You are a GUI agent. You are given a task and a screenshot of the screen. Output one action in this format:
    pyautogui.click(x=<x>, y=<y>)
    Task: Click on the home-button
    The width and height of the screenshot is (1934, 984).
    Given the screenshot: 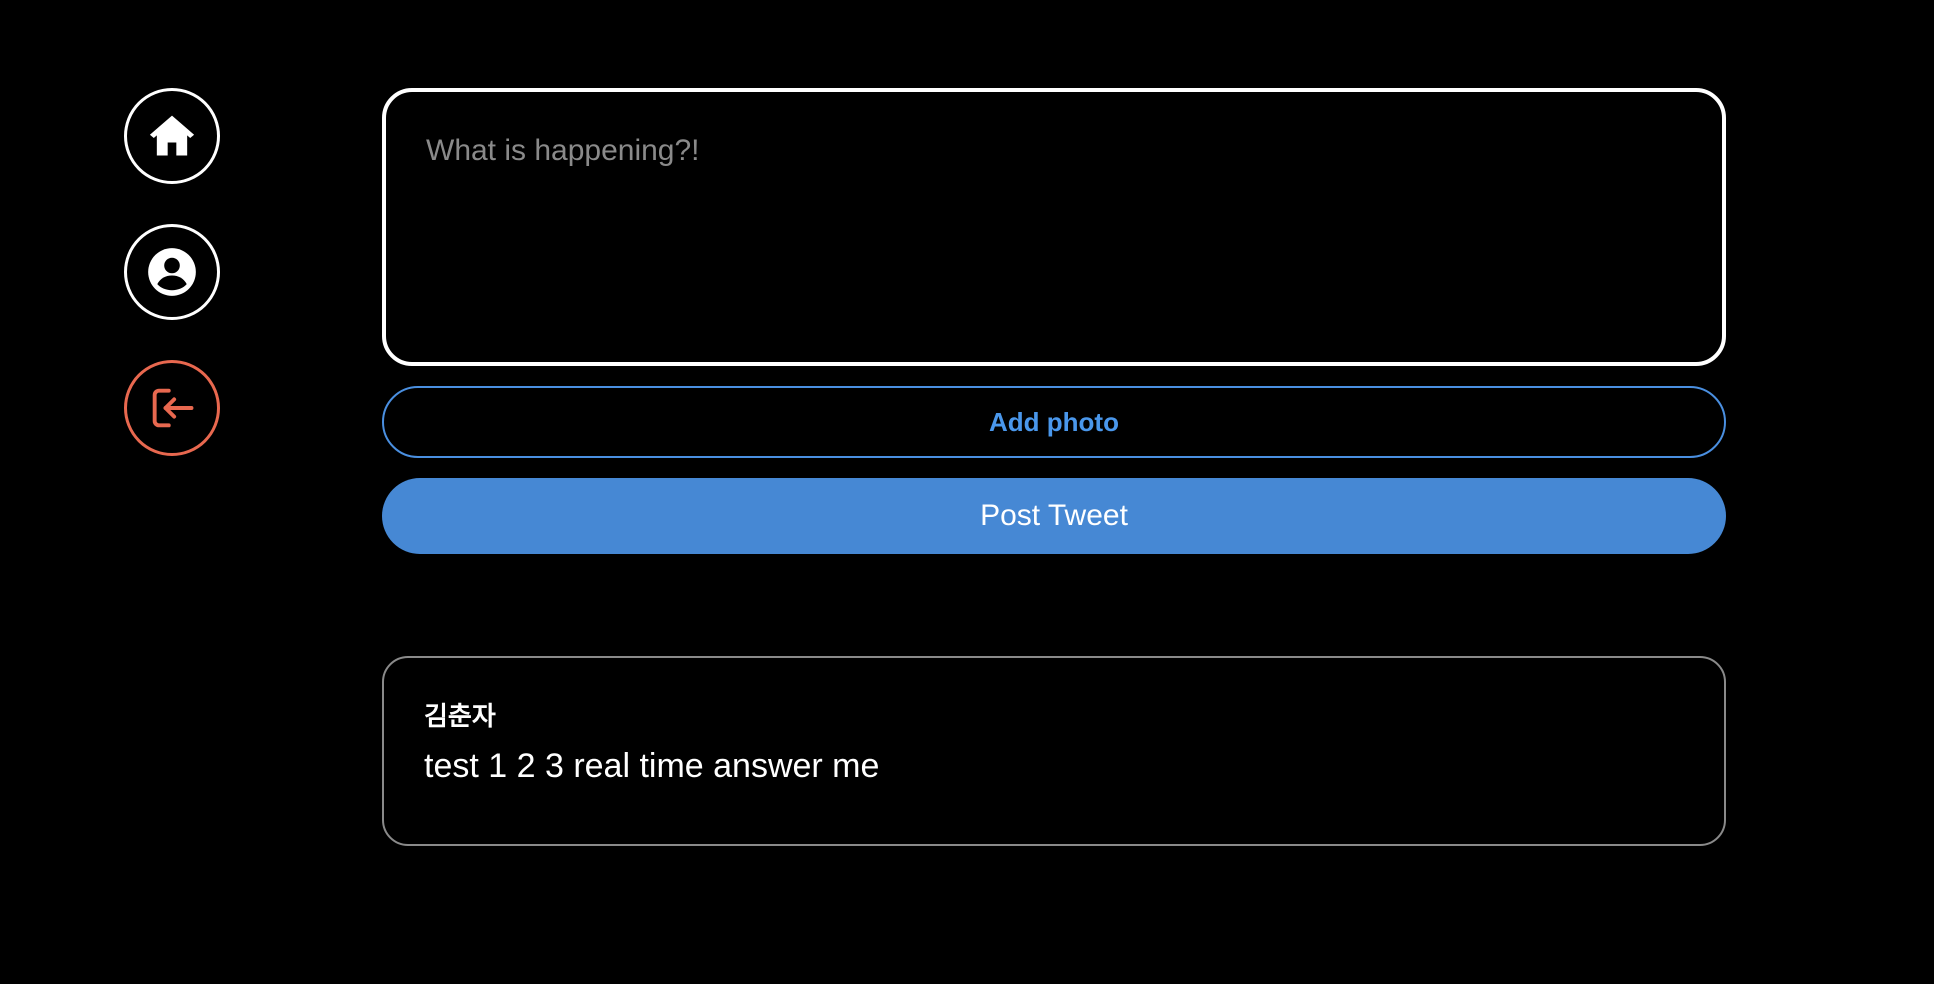 What is the action you would take?
    pyautogui.click(x=172, y=136)
    